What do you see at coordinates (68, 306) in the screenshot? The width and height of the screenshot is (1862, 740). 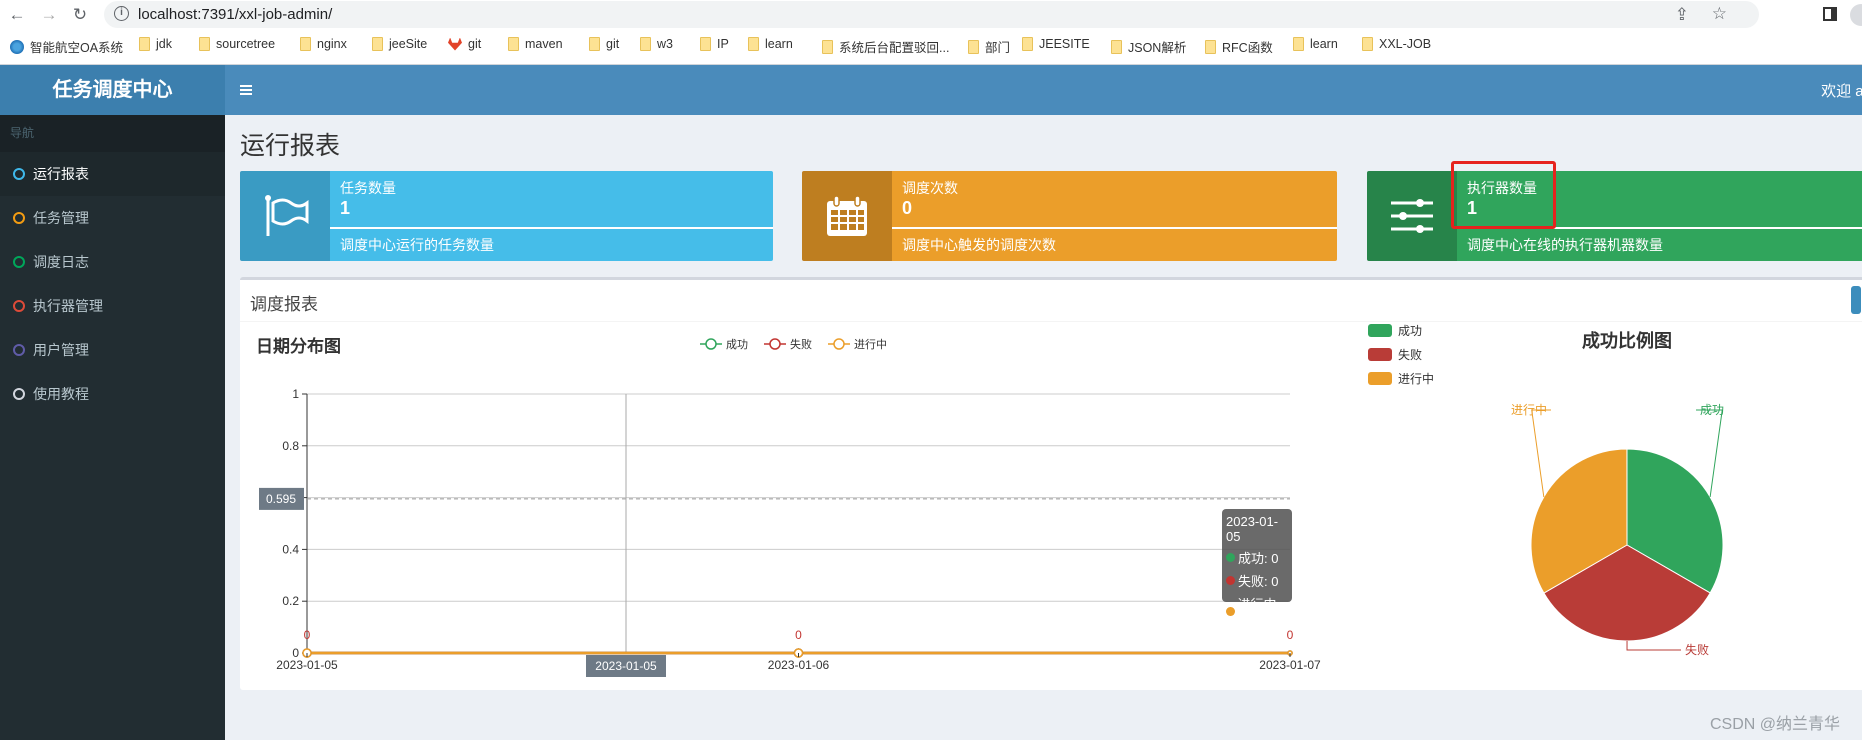 I see `sidebar-item-label: 执行器管理` at bounding box center [68, 306].